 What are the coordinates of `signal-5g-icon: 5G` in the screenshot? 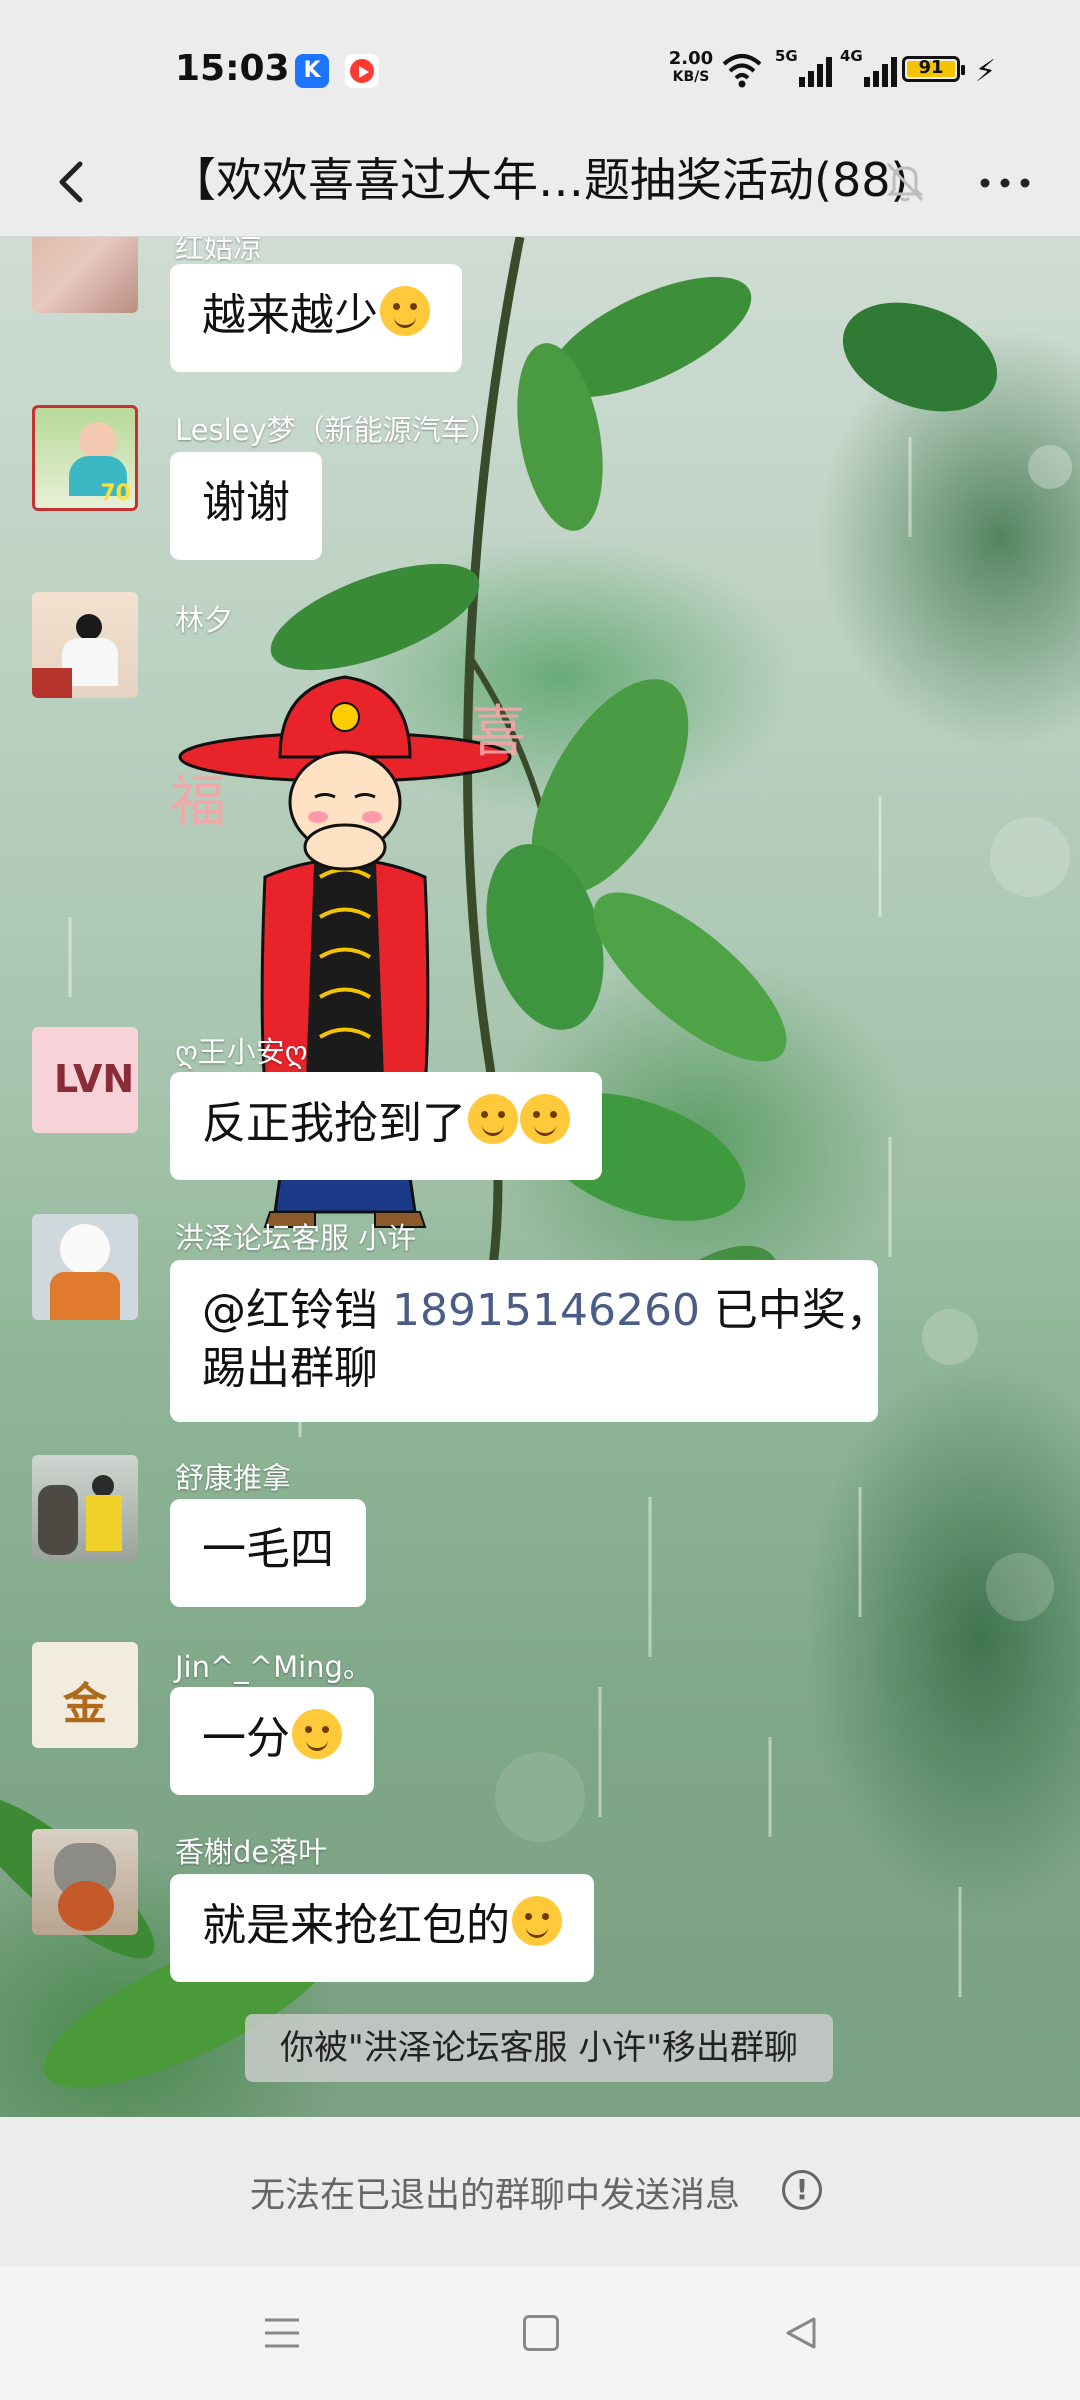 It's located at (805, 67).